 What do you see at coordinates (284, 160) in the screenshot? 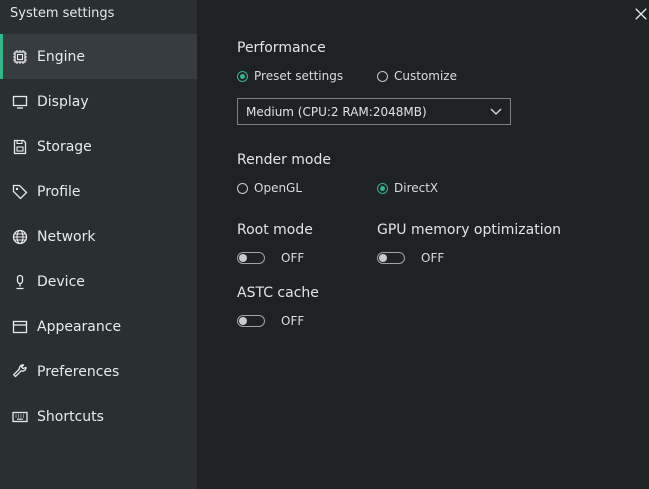
I see `render-mode-title: Render mode` at bounding box center [284, 160].